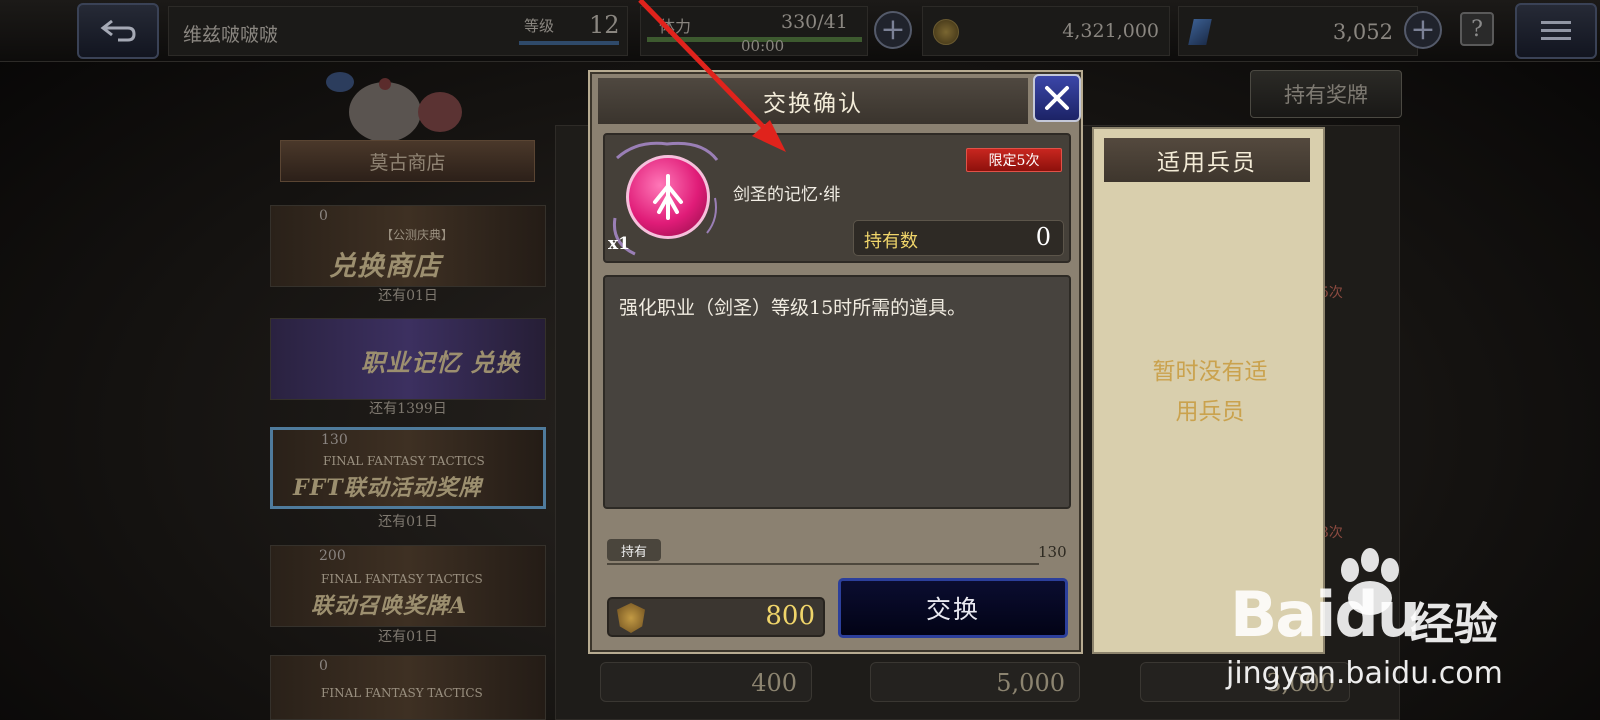 This screenshot has width=1600, height=720. What do you see at coordinates (385, 266) in the screenshot?
I see `card-title: 兑换商店` at bounding box center [385, 266].